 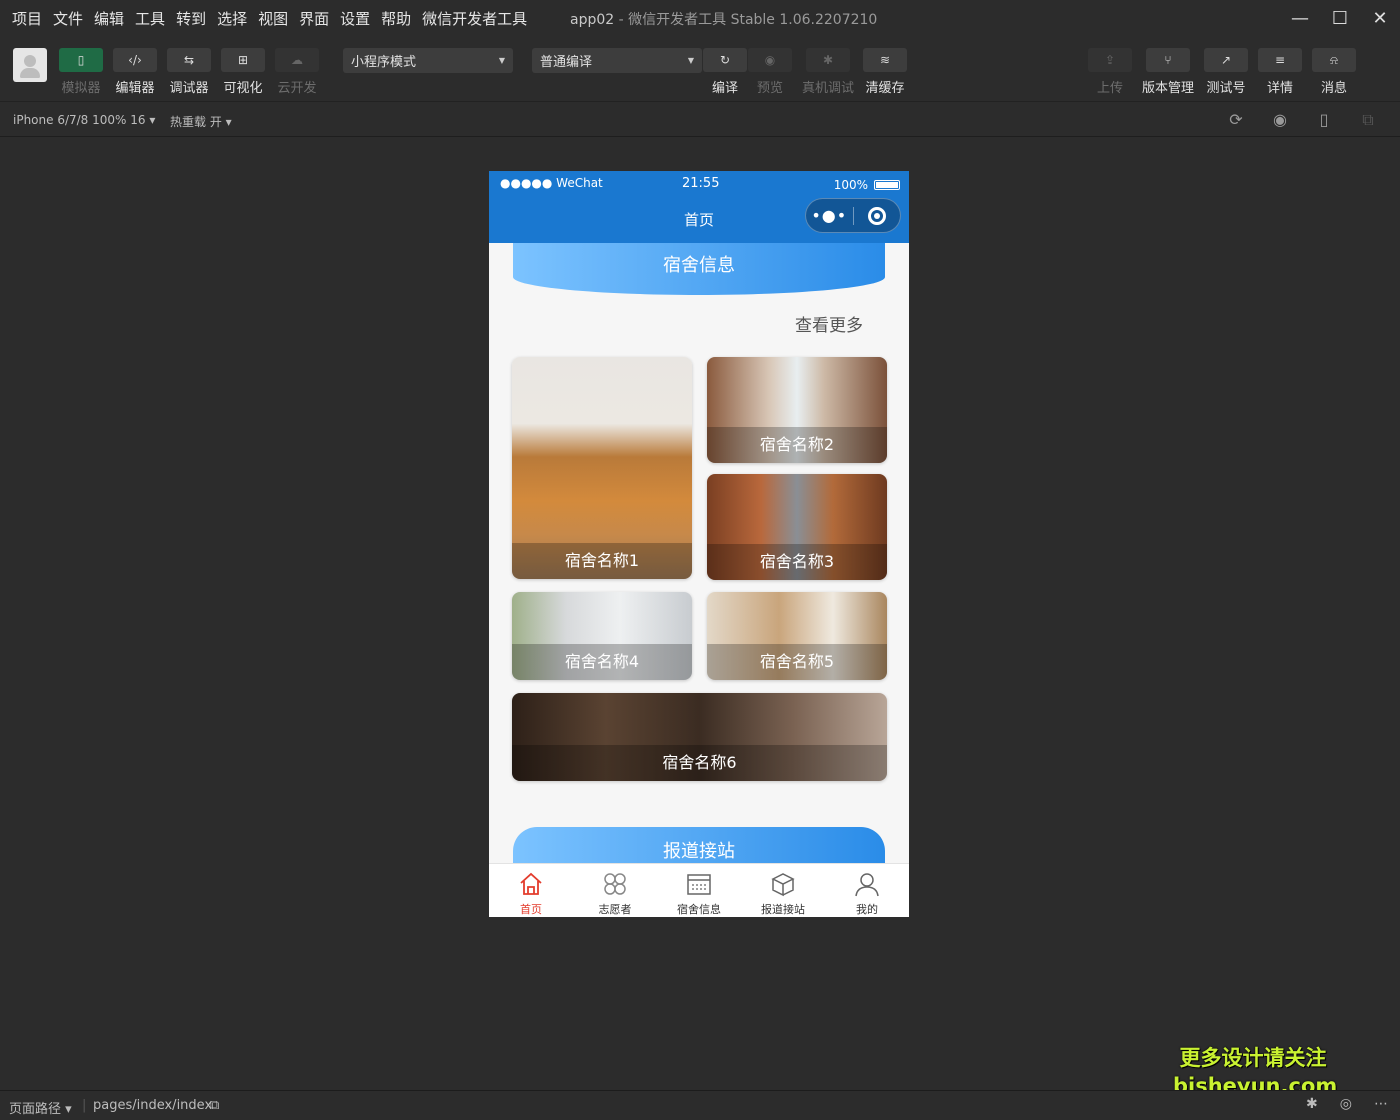 I want to click on minimize-icon: —, so click(x=1300, y=18).